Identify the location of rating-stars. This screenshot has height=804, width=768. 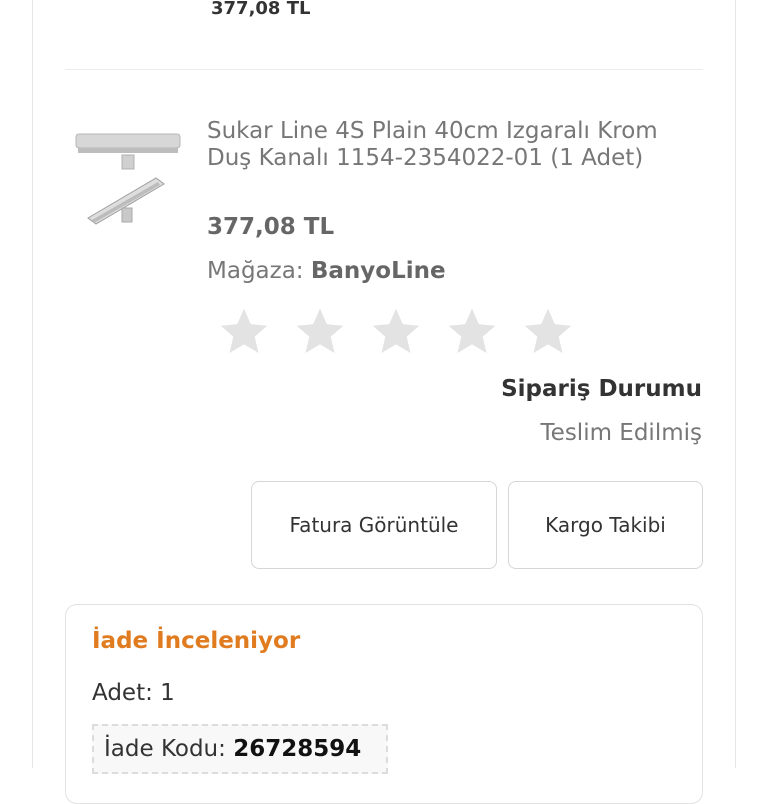
(396, 332).